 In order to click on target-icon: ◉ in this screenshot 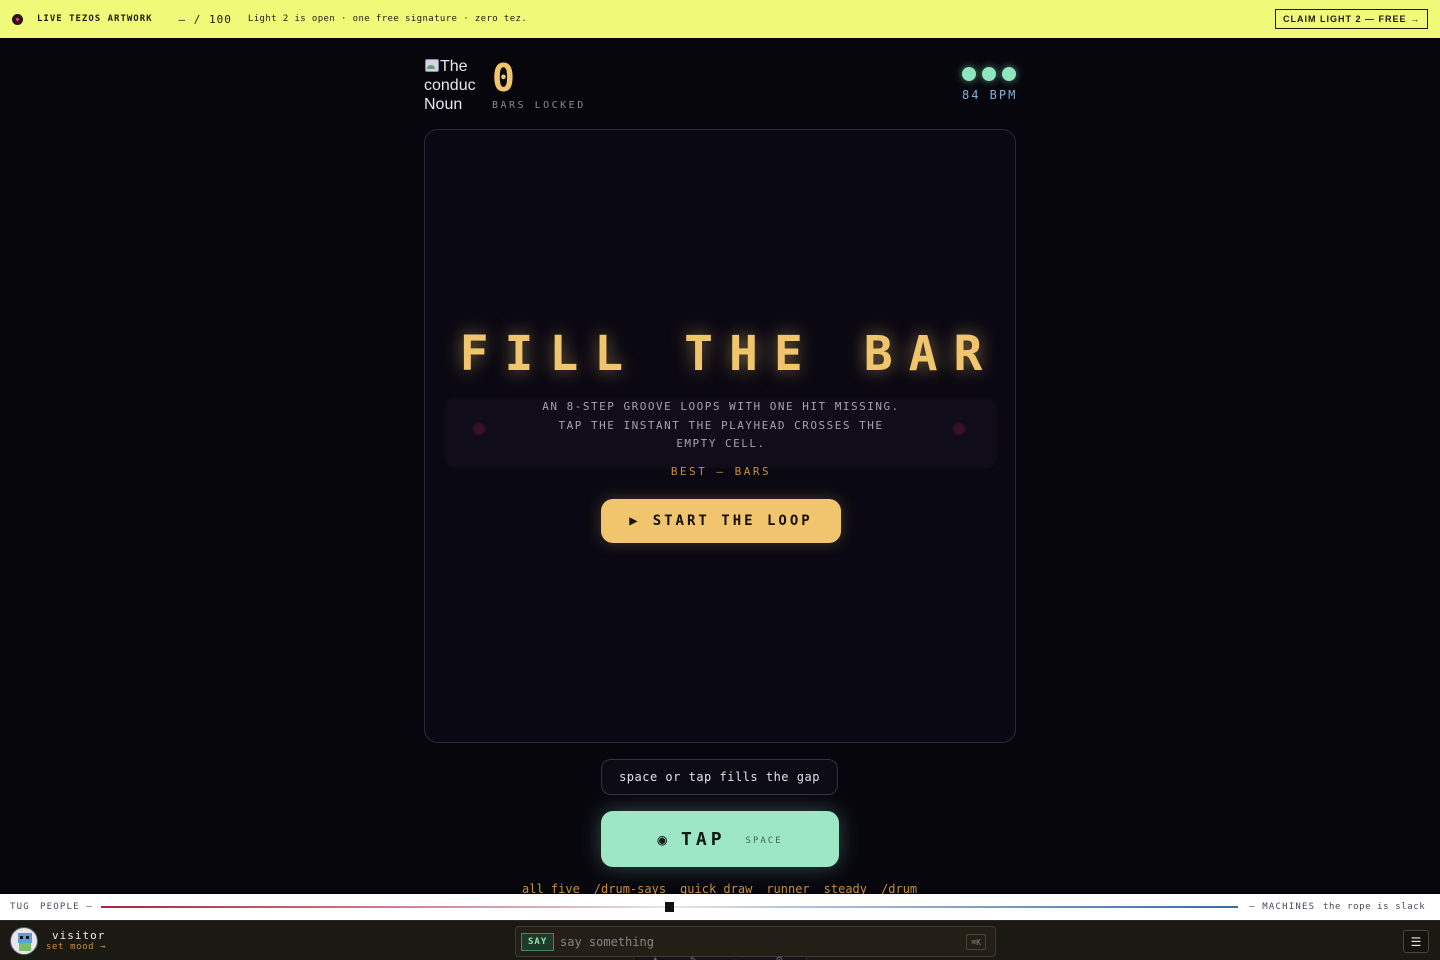, I will do `click(662, 839)`.